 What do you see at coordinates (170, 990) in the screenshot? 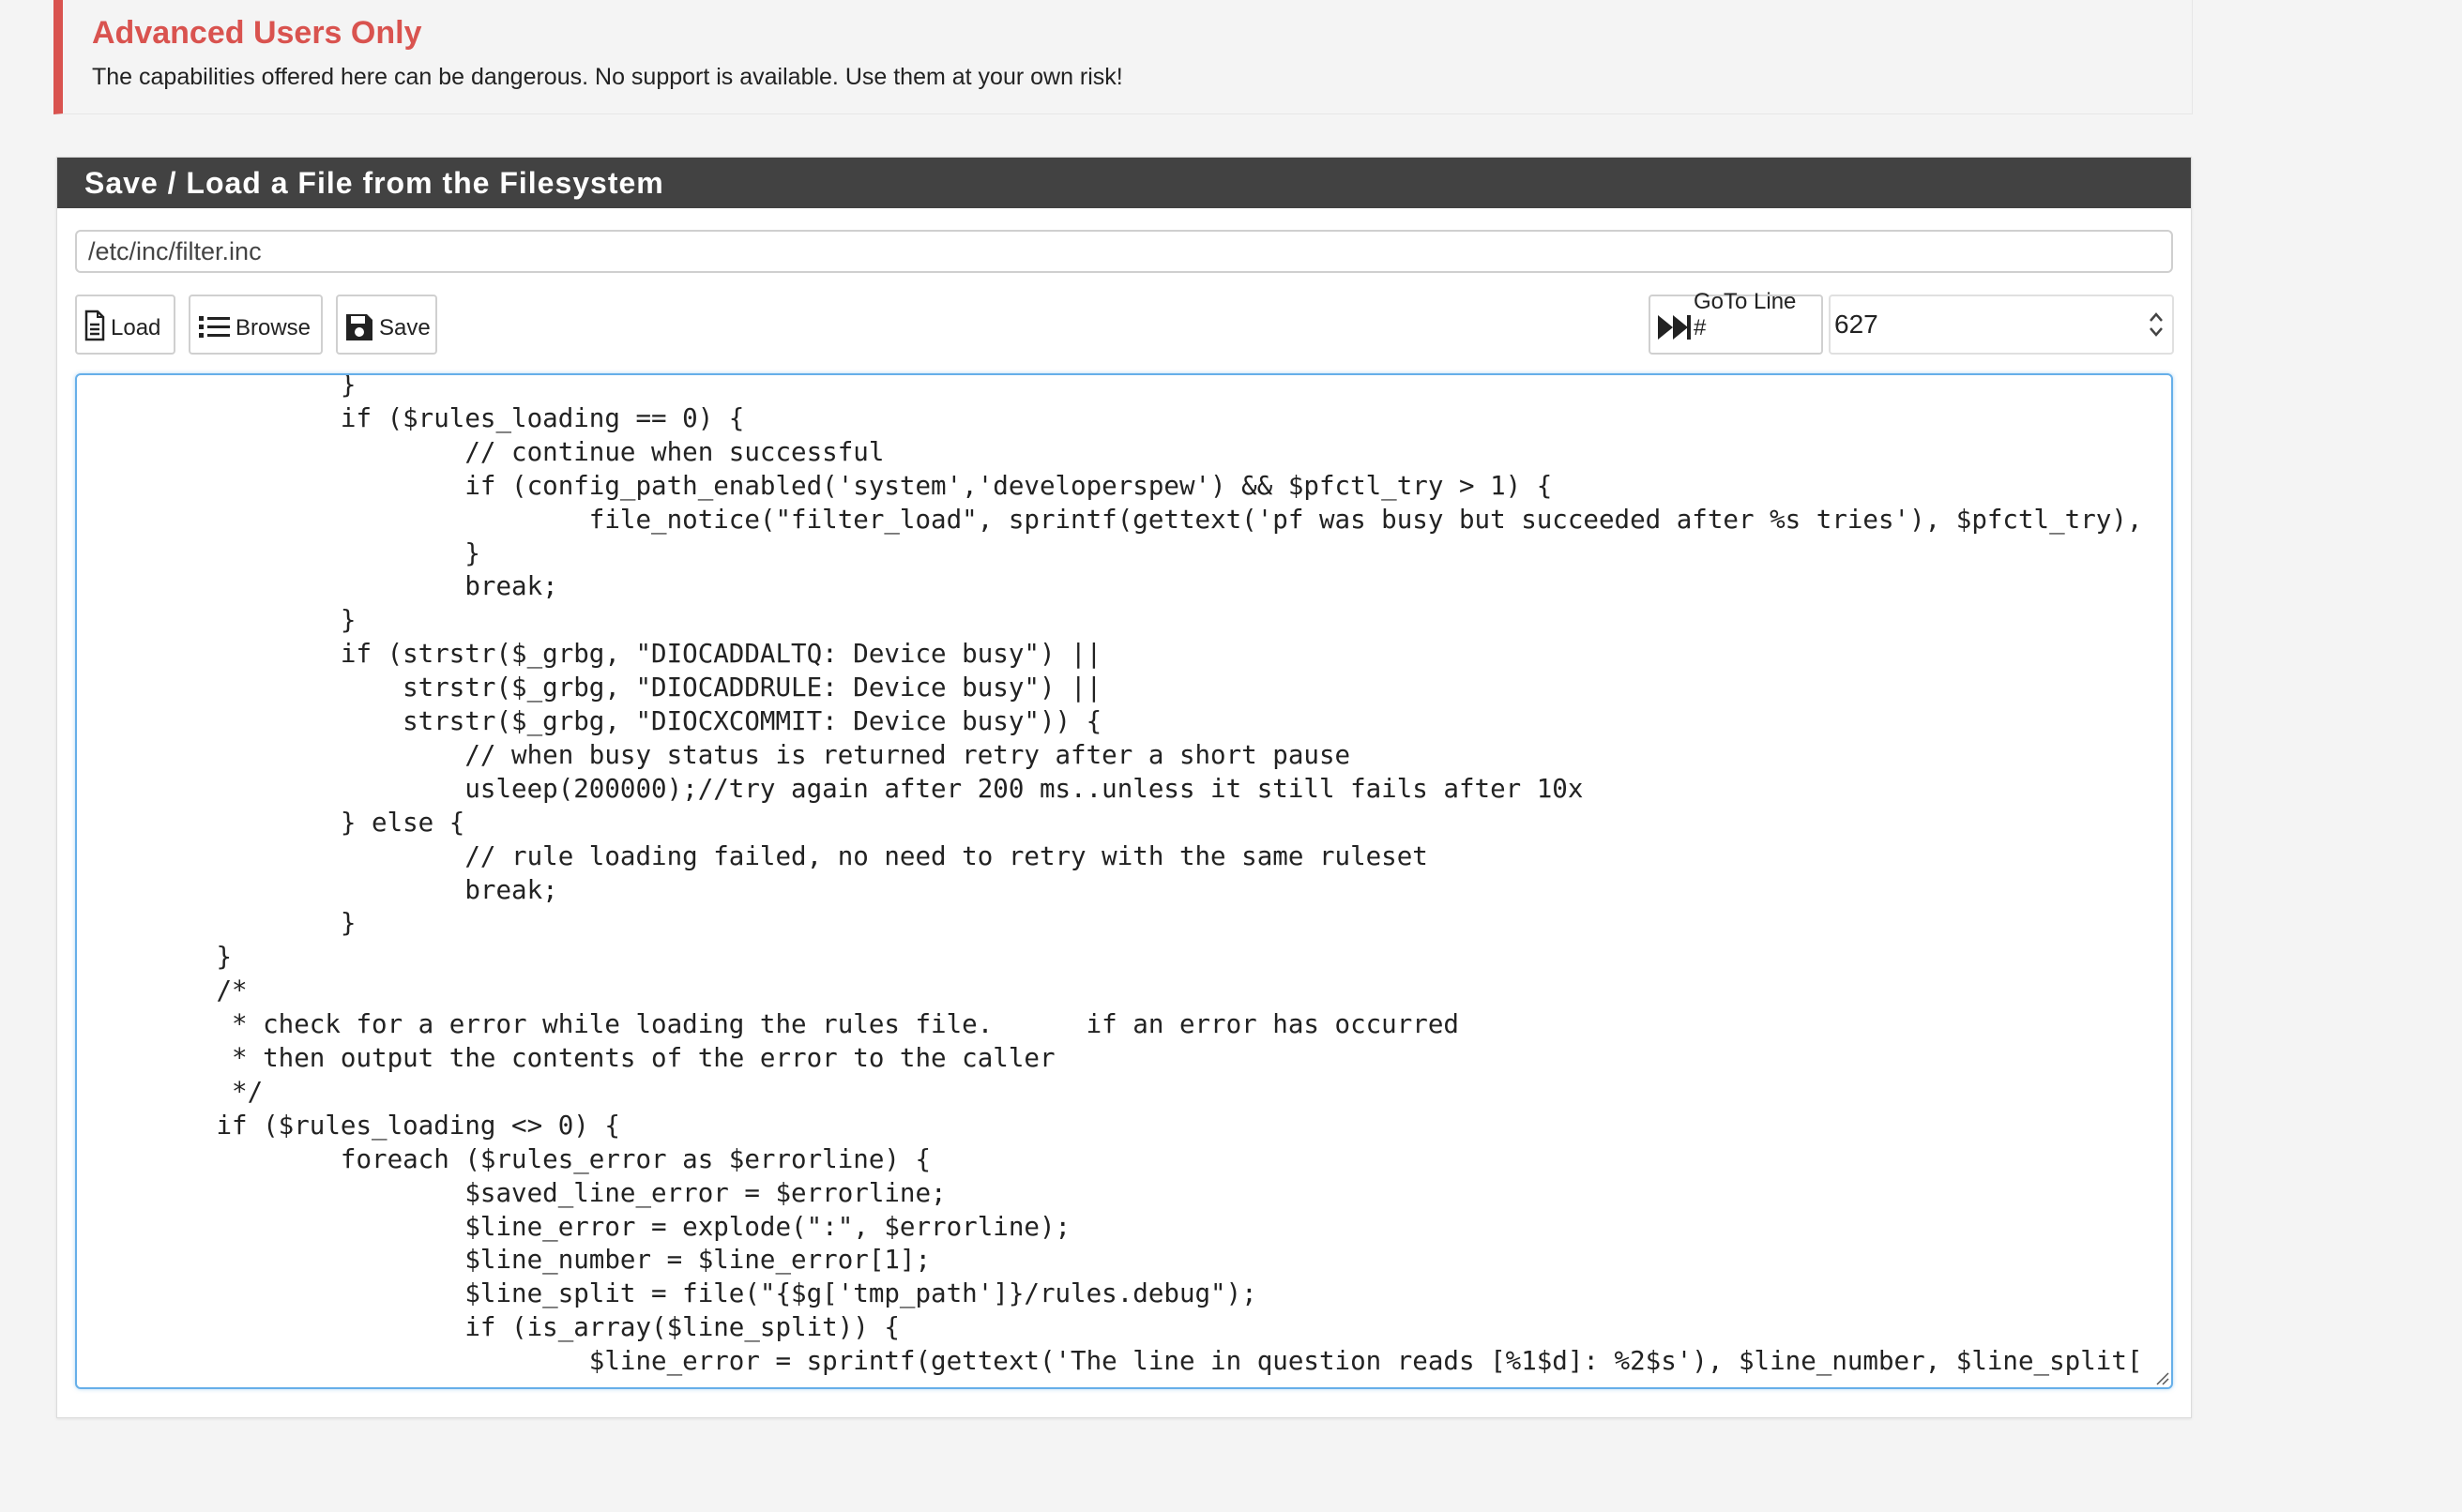
I see `code-line: /*` at bounding box center [170, 990].